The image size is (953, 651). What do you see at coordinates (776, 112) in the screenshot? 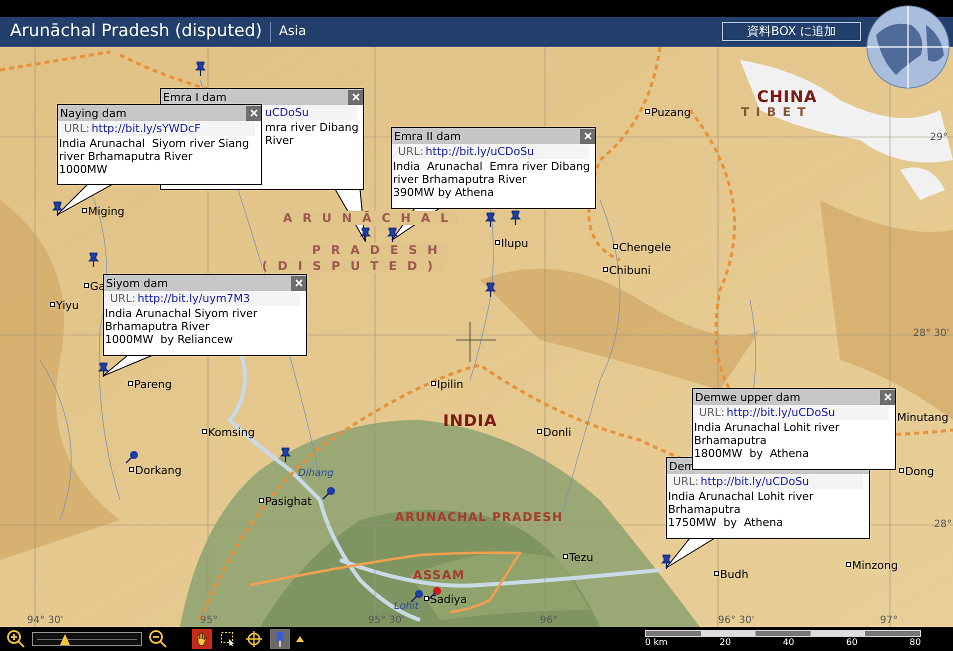
I see `region-name: TIBET` at bounding box center [776, 112].